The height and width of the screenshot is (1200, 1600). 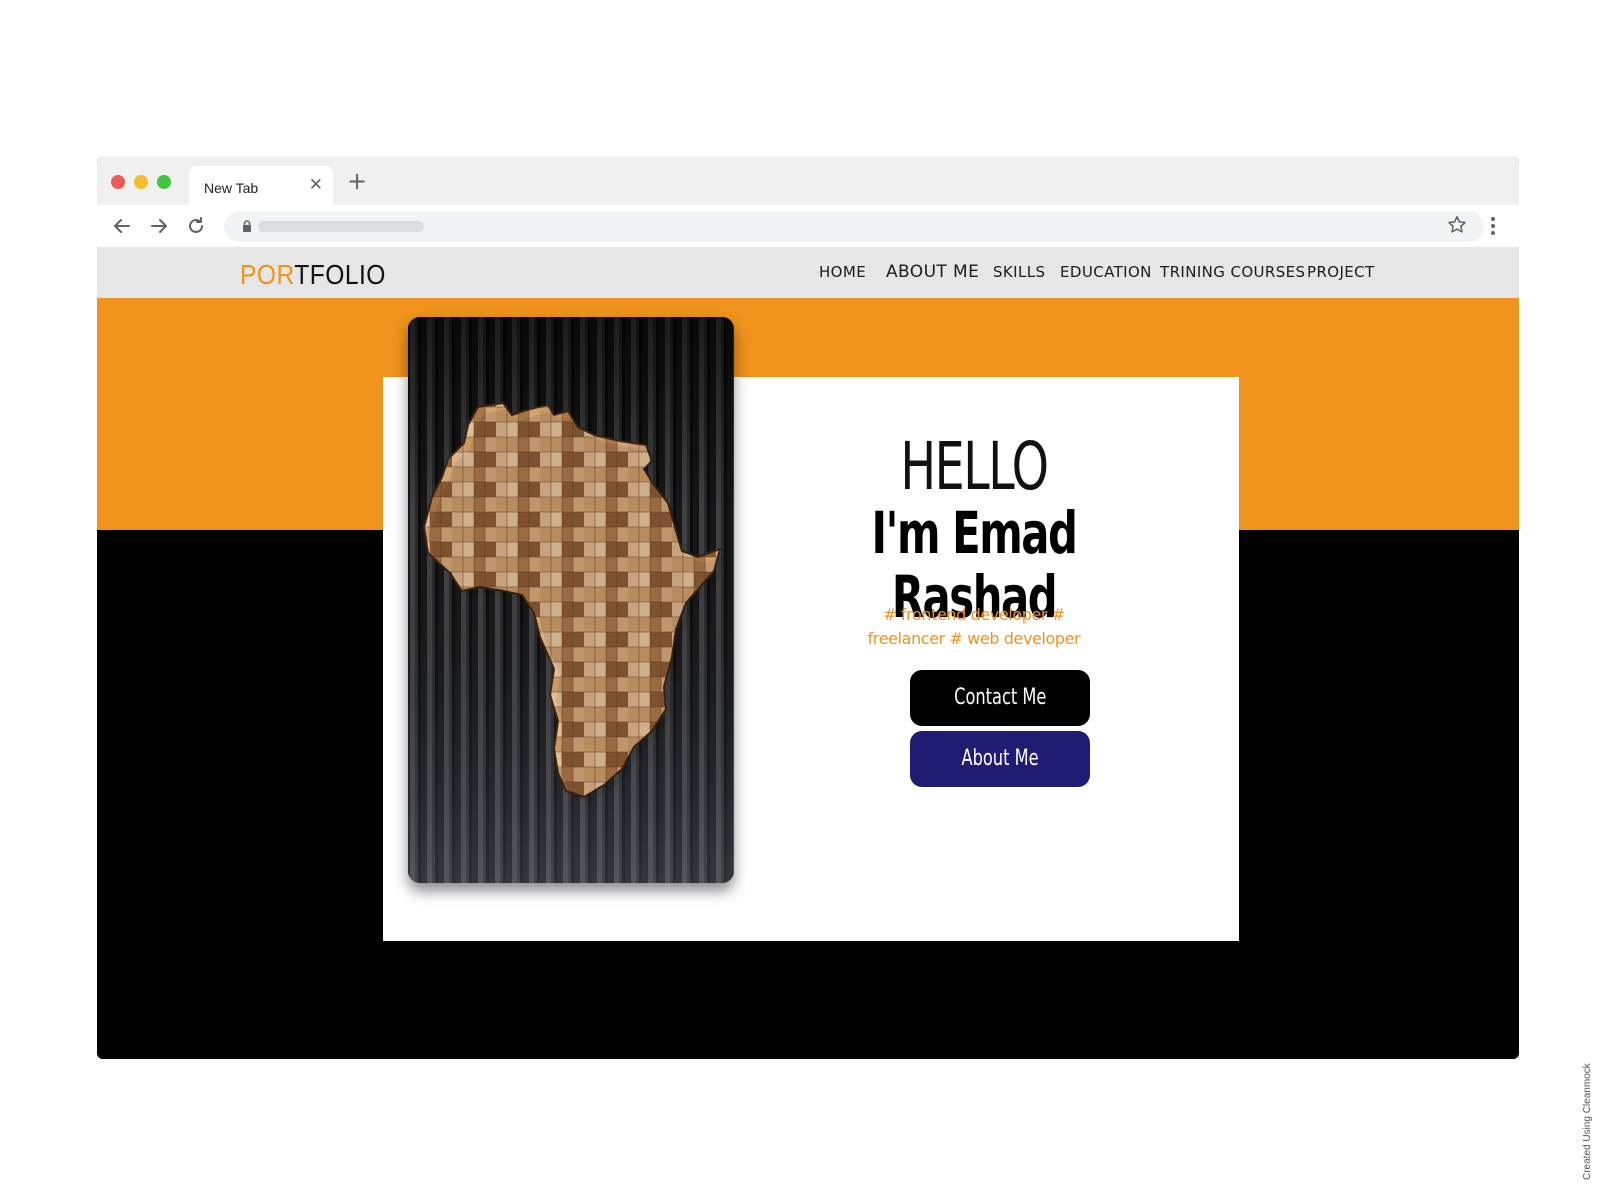 What do you see at coordinates (808, 181) in the screenshot?
I see `tab-strip: New Tab ✕ +` at bounding box center [808, 181].